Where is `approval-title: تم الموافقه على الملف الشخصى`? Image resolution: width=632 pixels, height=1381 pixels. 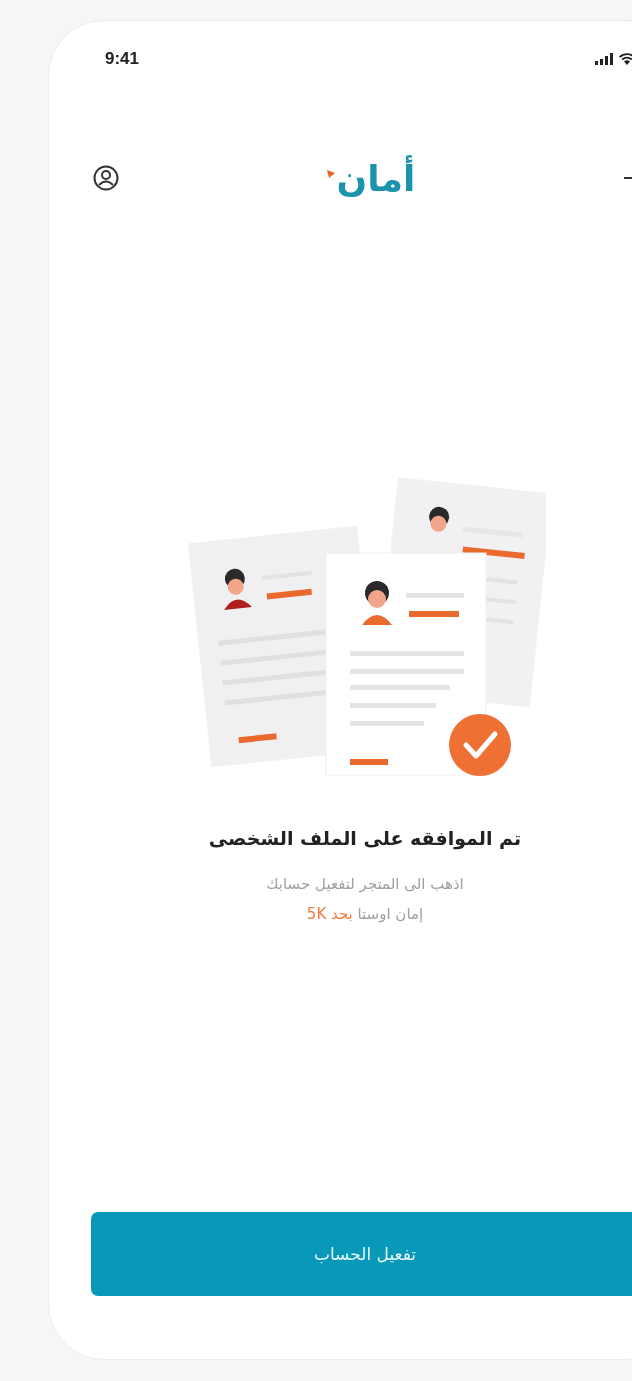
approval-title: تم الموافقه على الملف الشخصى is located at coordinates (365, 838).